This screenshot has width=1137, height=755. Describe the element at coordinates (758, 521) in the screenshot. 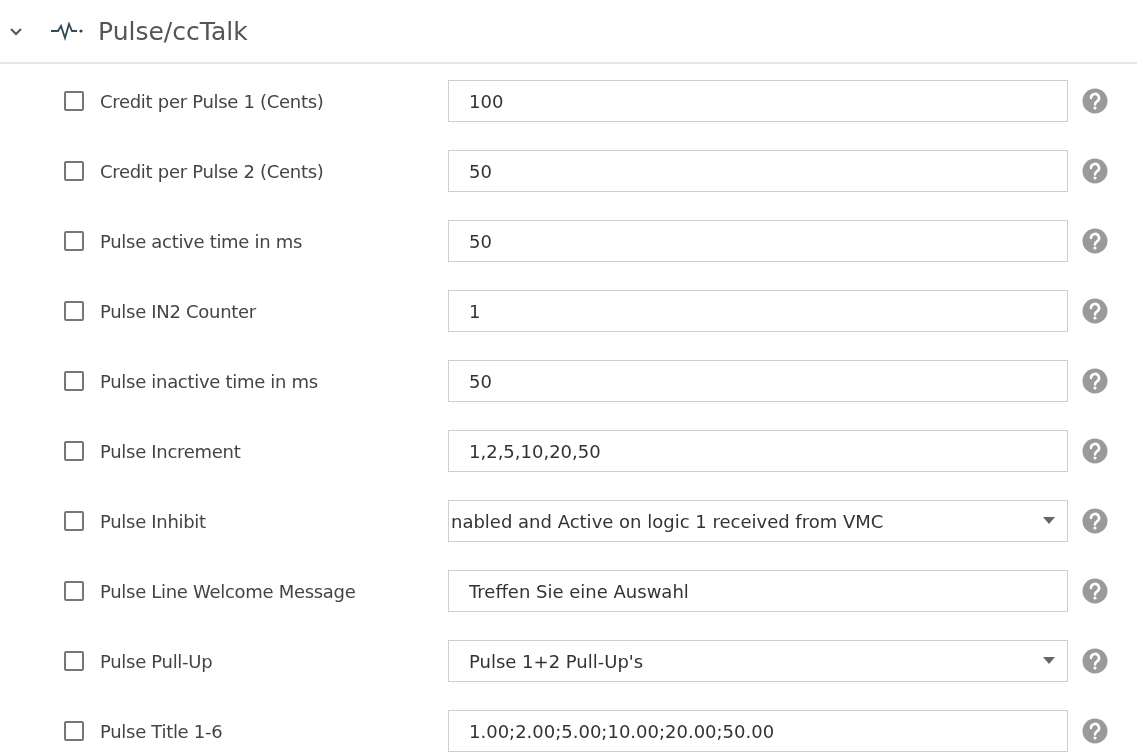

I see `dropdown: nabled and Active on logic 1 received from VMC` at that location.